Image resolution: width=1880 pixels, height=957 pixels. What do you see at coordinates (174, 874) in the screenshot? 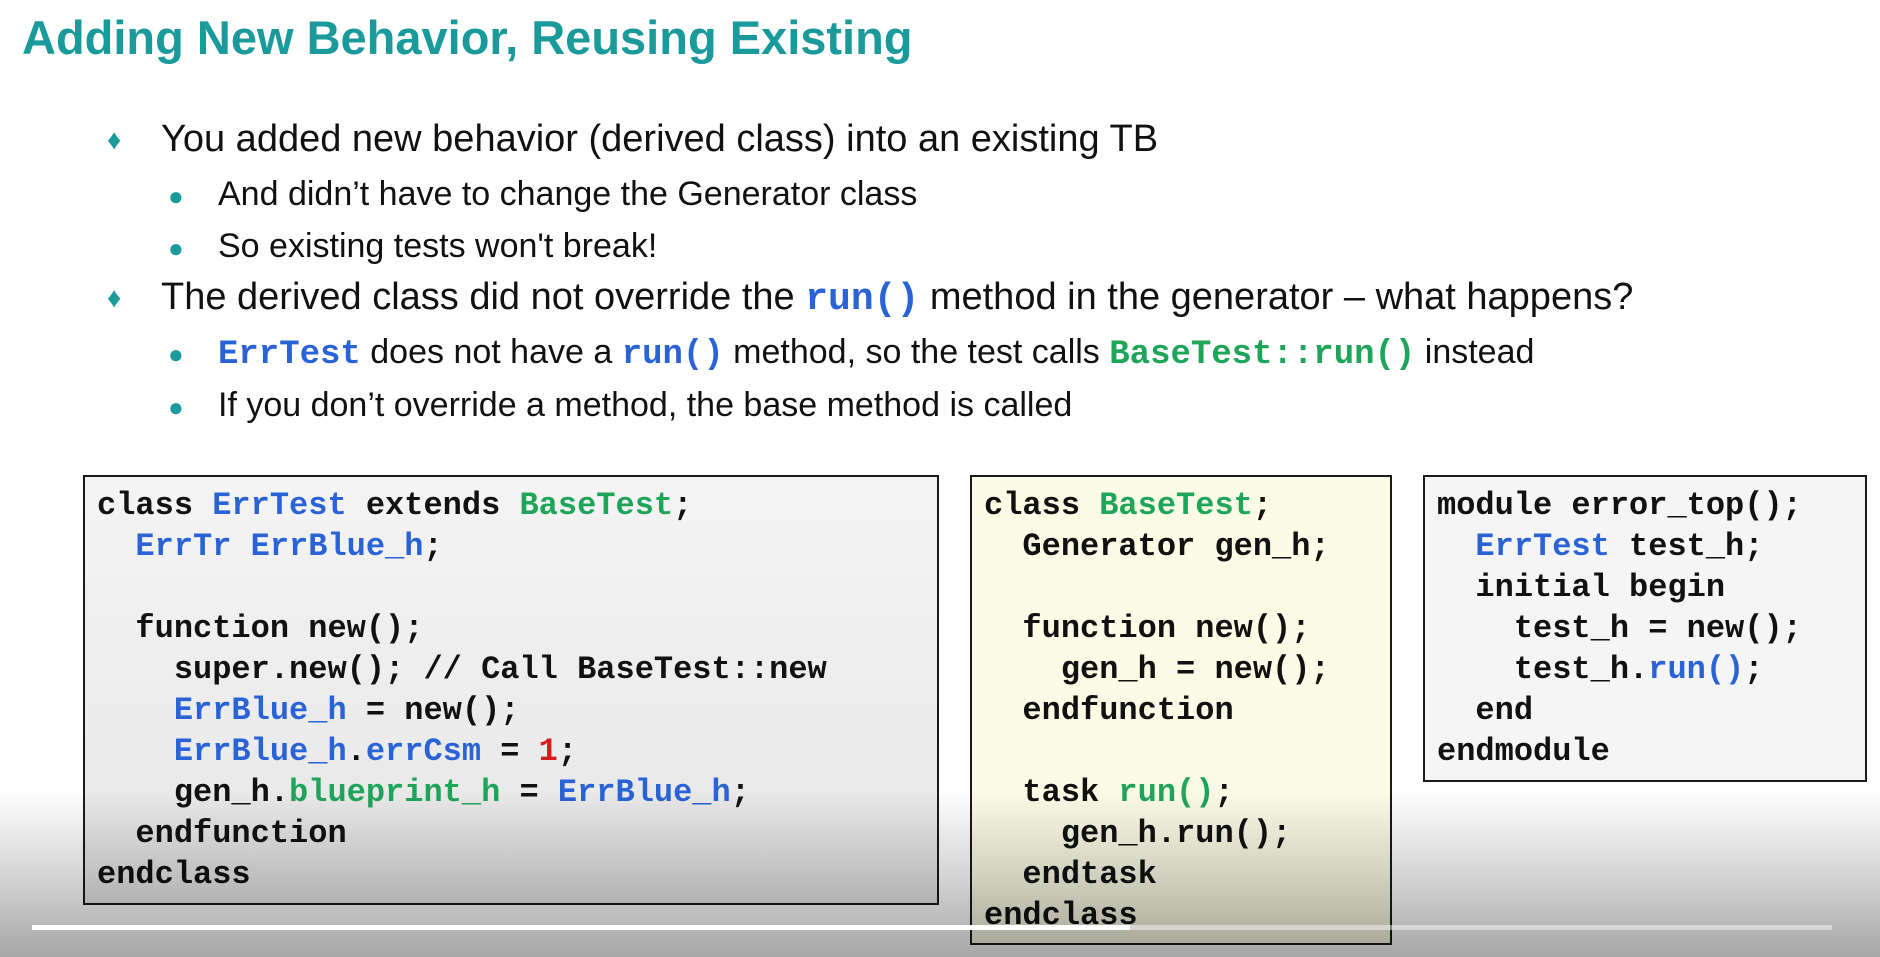
I see `code-line: endclass` at bounding box center [174, 874].